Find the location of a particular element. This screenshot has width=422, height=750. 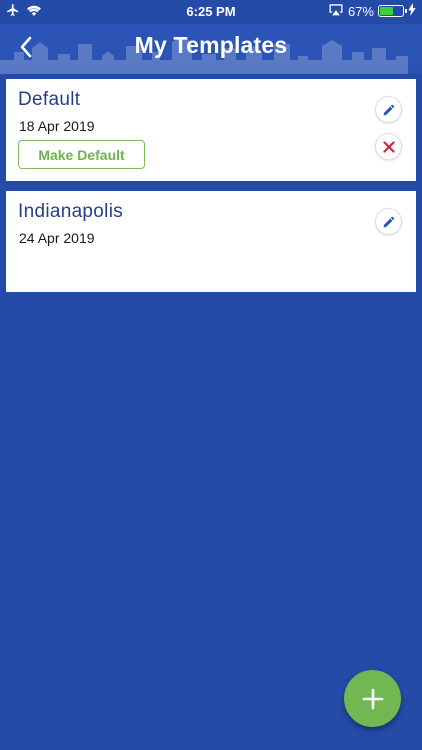

battery-icon is located at coordinates (392, 11).